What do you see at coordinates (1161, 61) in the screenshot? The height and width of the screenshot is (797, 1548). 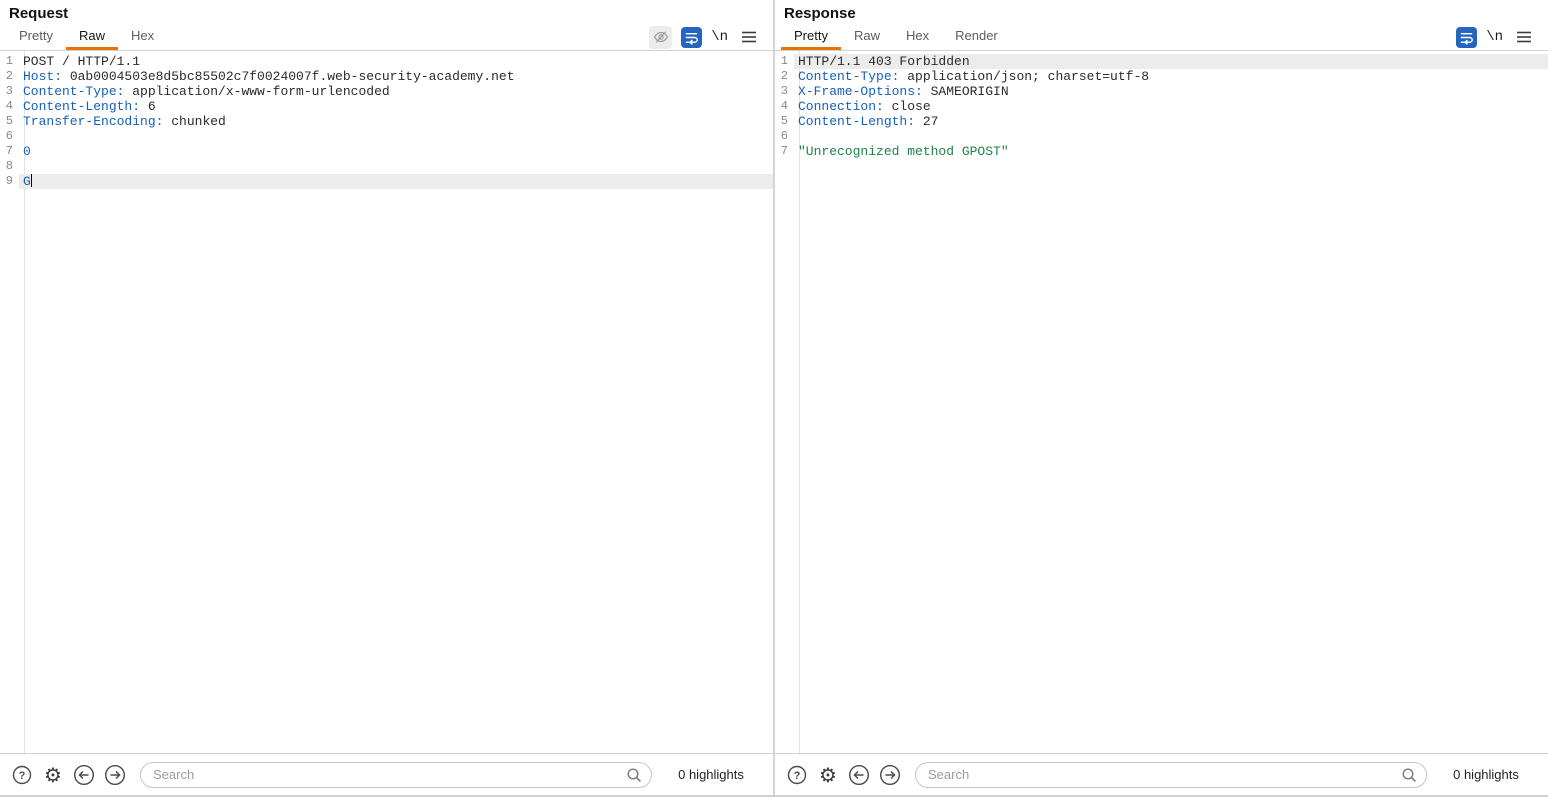 I see `editor-line: 1 HTTP/1.1 403 Forbidden` at bounding box center [1161, 61].